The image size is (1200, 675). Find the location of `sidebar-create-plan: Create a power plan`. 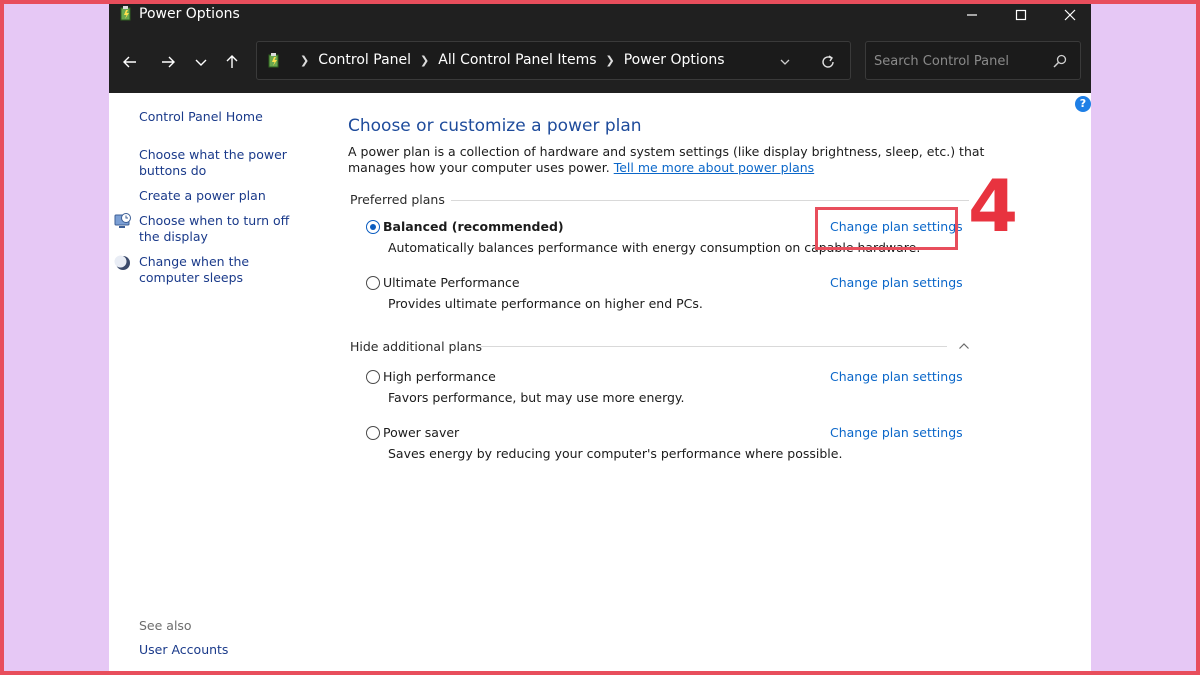

sidebar-create-plan: Create a power plan is located at coordinates (224, 196).